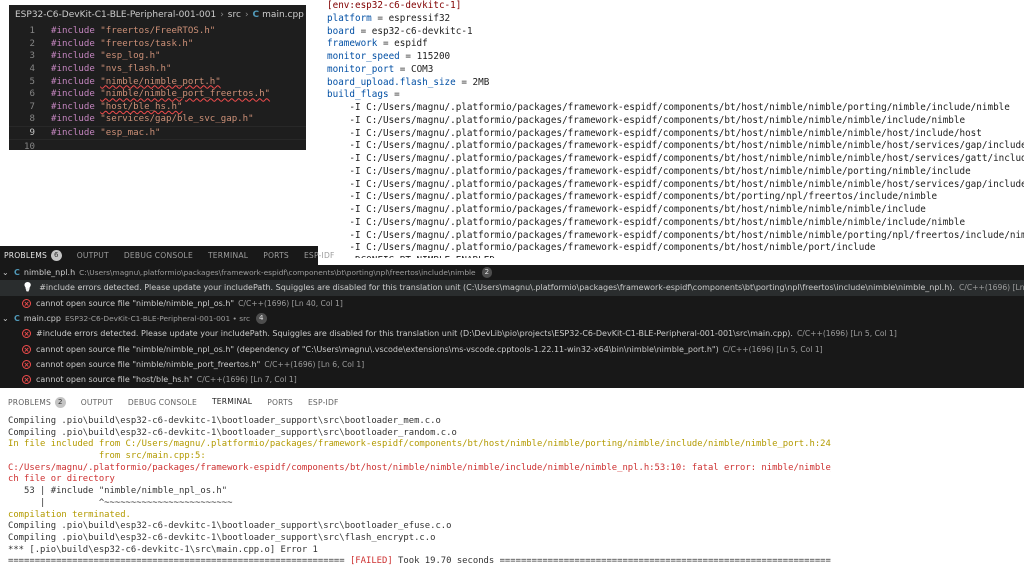  What do you see at coordinates (32, 43) in the screenshot?
I see `line-number: 2` at bounding box center [32, 43].